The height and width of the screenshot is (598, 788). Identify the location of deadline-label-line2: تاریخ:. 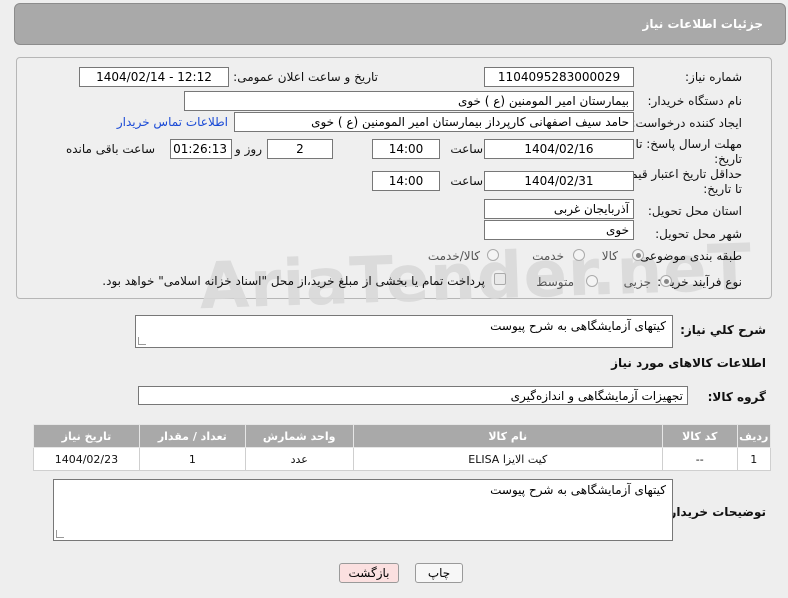
(728, 159).